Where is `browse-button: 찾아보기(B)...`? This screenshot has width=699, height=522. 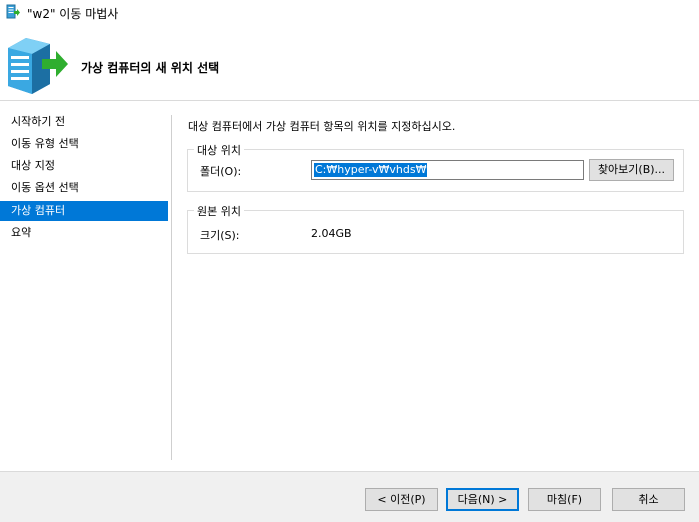 browse-button: 찾아보기(B)... is located at coordinates (631, 170).